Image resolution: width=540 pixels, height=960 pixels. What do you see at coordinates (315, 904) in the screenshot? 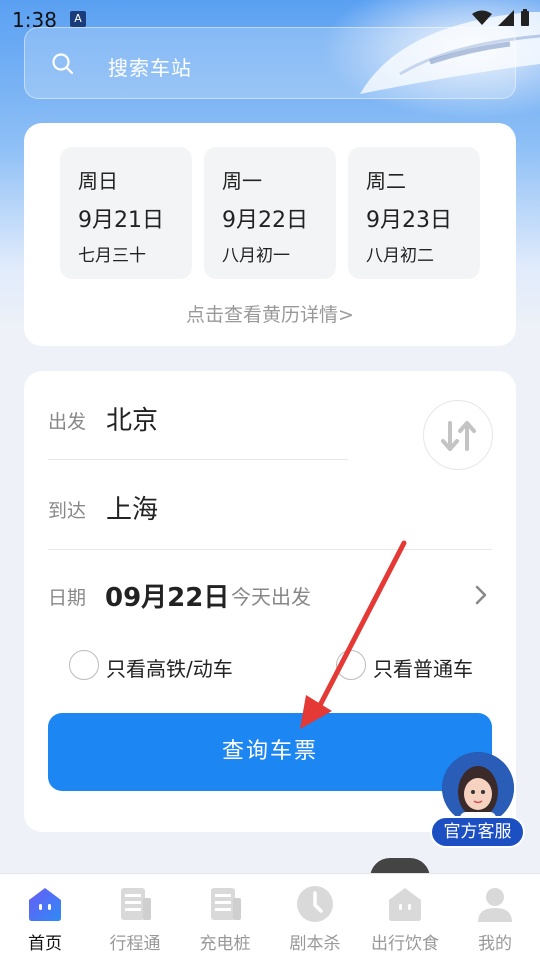
I see `clock-icon` at bounding box center [315, 904].